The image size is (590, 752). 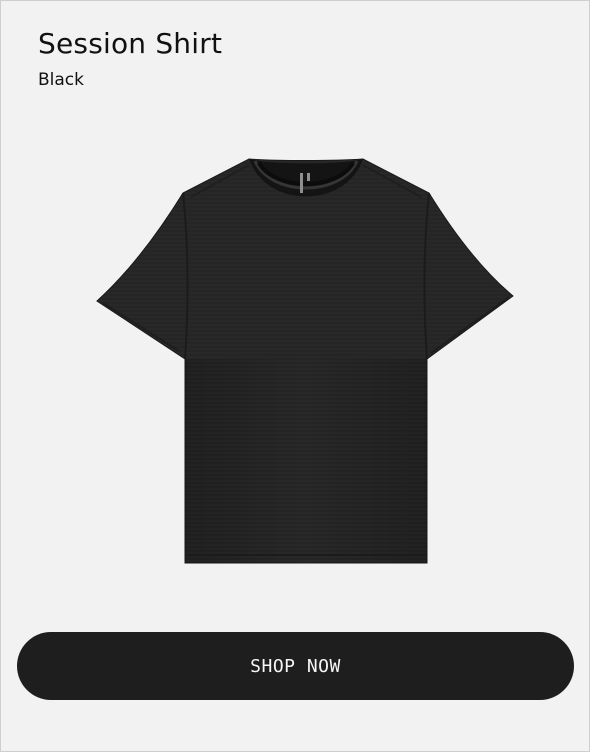 I want to click on product-title: Session Shirt, so click(x=130, y=43).